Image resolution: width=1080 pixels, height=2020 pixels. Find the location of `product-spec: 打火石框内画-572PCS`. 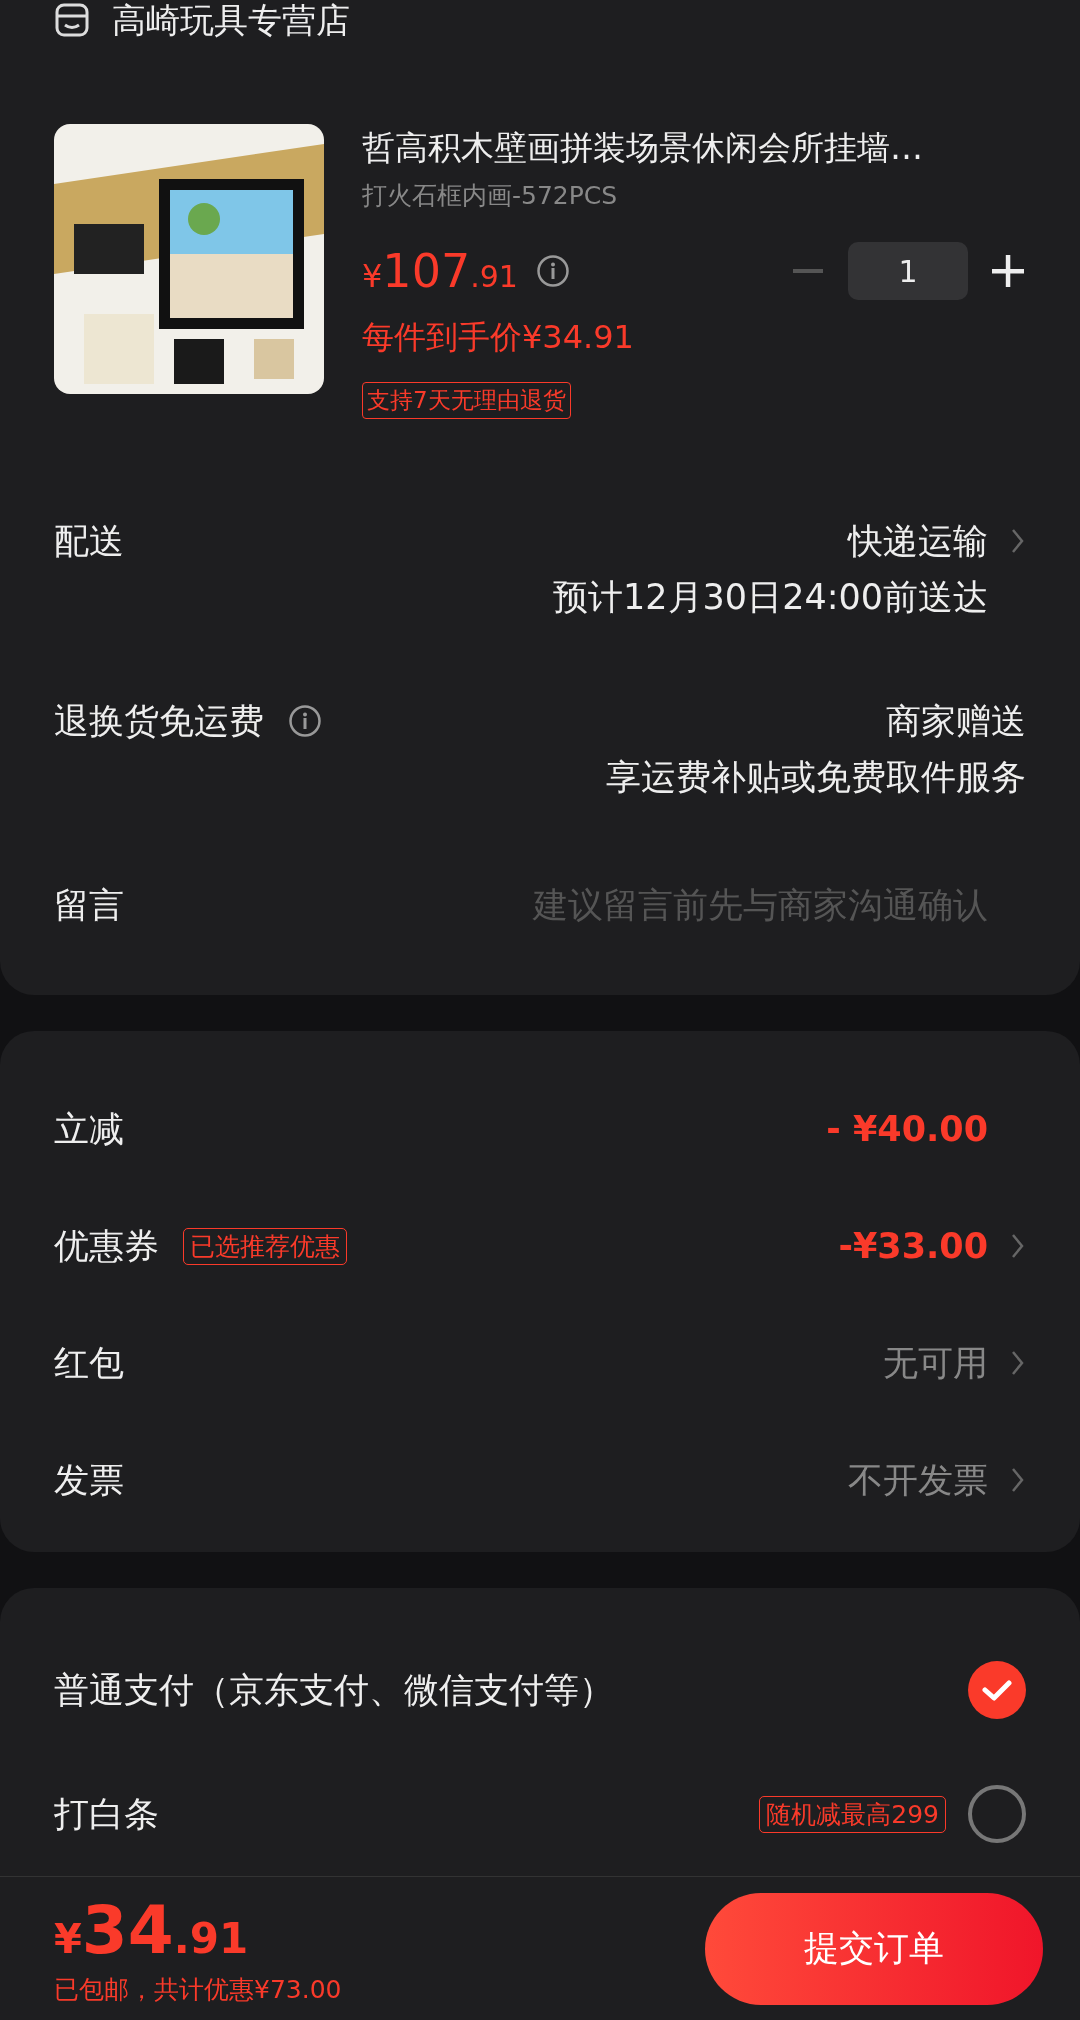

product-spec: 打火石框内画-572PCS is located at coordinates (490, 196).